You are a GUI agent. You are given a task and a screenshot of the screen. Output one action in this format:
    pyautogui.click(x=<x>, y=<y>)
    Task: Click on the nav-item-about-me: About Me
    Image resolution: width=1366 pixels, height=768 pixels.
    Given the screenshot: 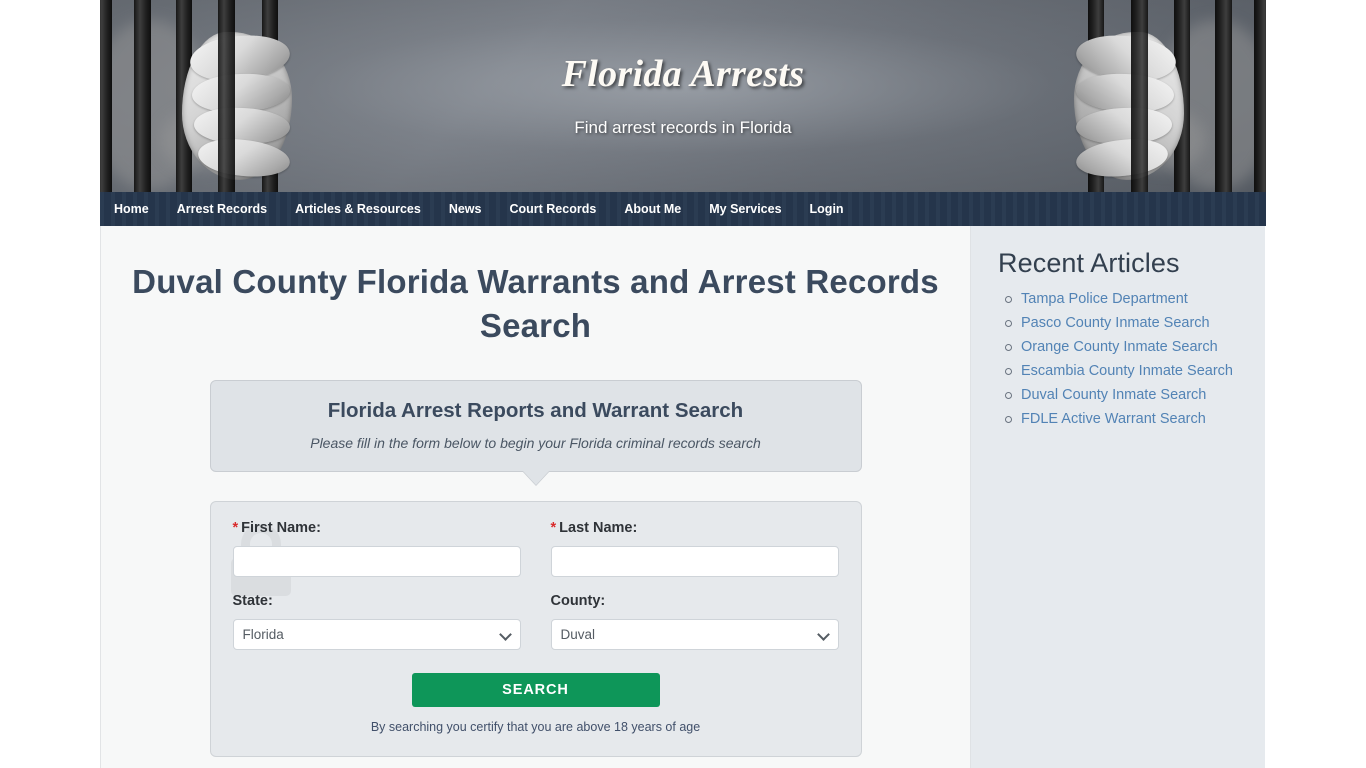 What is the action you would take?
    pyautogui.click(x=652, y=209)
    